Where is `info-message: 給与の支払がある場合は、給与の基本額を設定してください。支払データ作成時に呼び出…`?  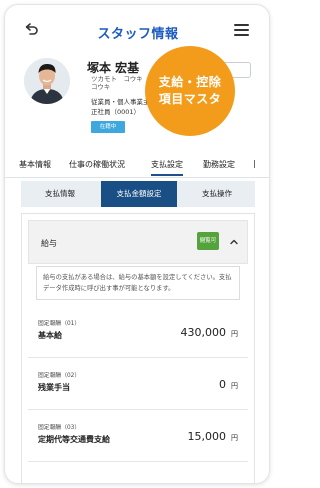
info-message: 給与の支払がある場合は、給与の基本額を設定してください。支払データ作成時に呼び出… is located at coordinates (138, 283).